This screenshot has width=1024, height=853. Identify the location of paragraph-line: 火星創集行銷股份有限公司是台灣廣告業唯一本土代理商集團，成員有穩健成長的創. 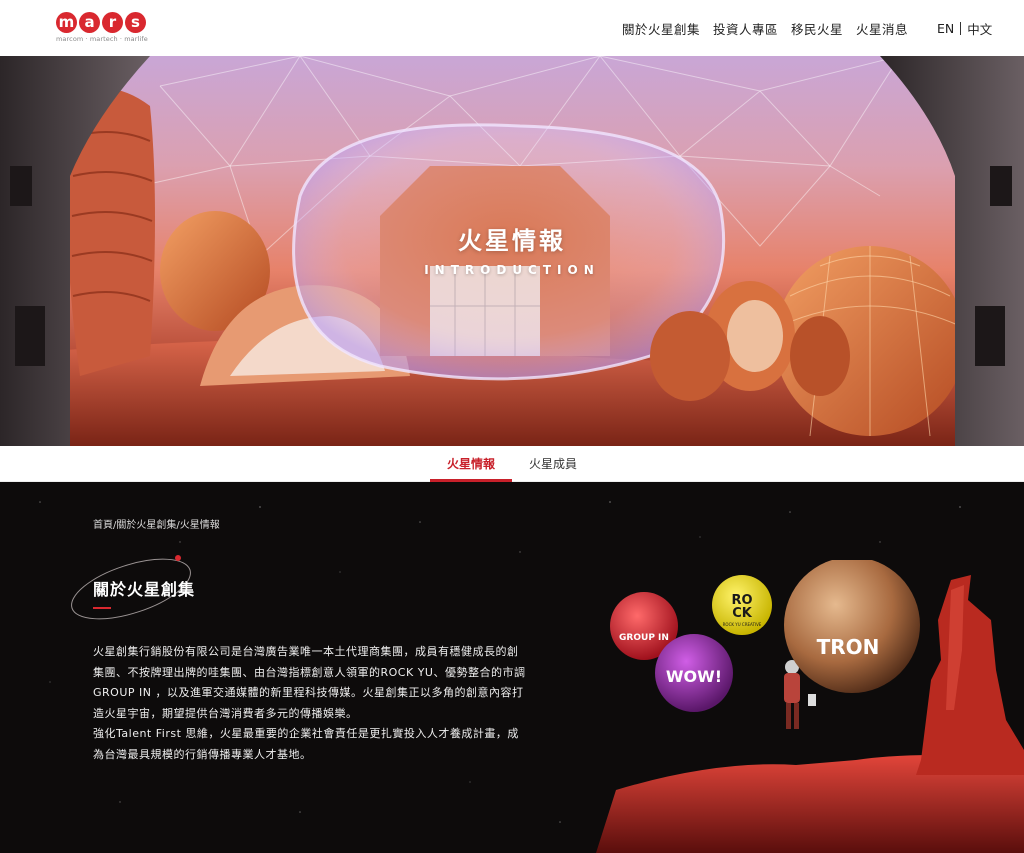
(306, 651).